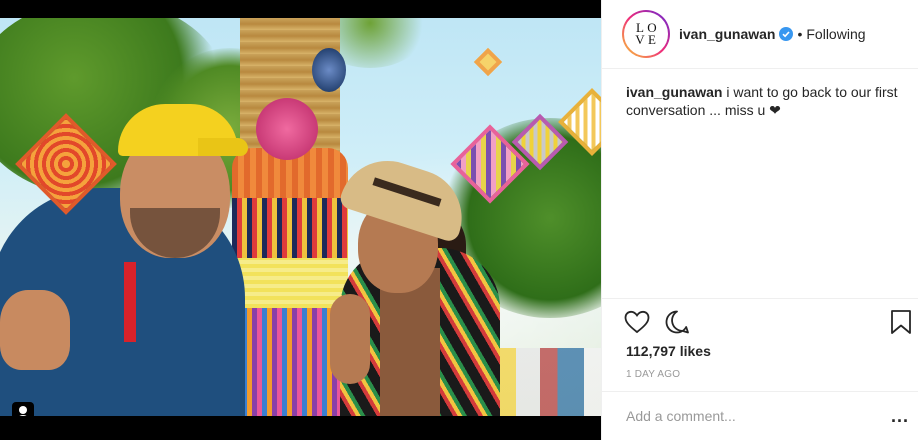 The image size is (918, 440). Describe the element at coordinates (786, 34) in the screenshot. I see `verified-badge-icon` at that location.